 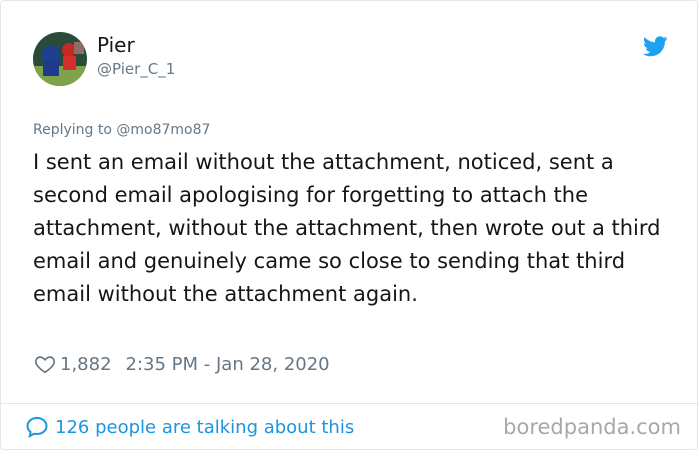 What do you see at coordinates (121, 130) in the screenshot?
I see `replying-to-label: Replying to @mo87mo87` at bounding box center [121, 130].